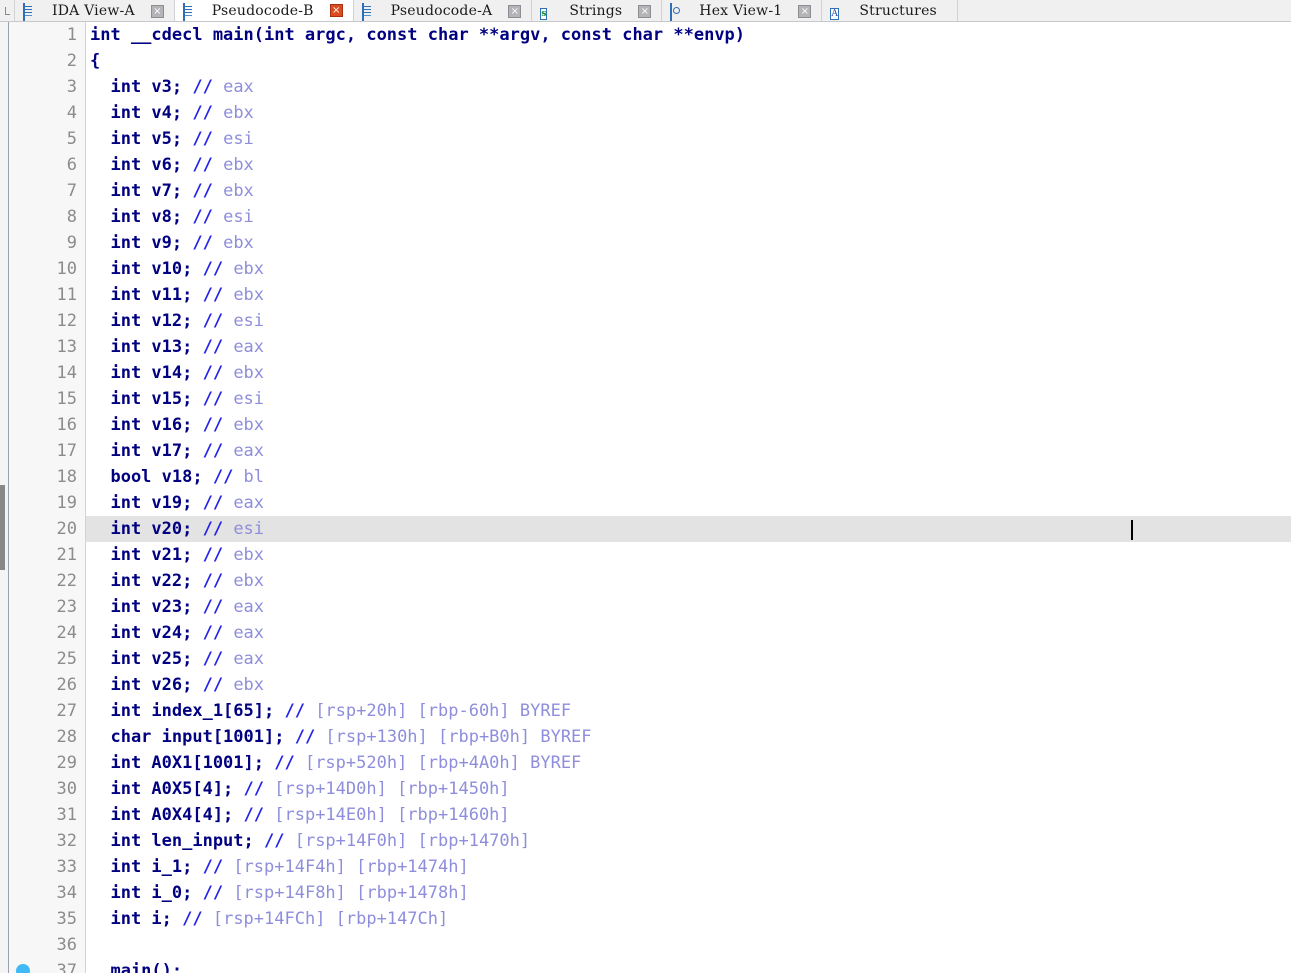 The height and width of the screenshot is (973, 1291). I want to click on line-number: 11, so click(66, 295).